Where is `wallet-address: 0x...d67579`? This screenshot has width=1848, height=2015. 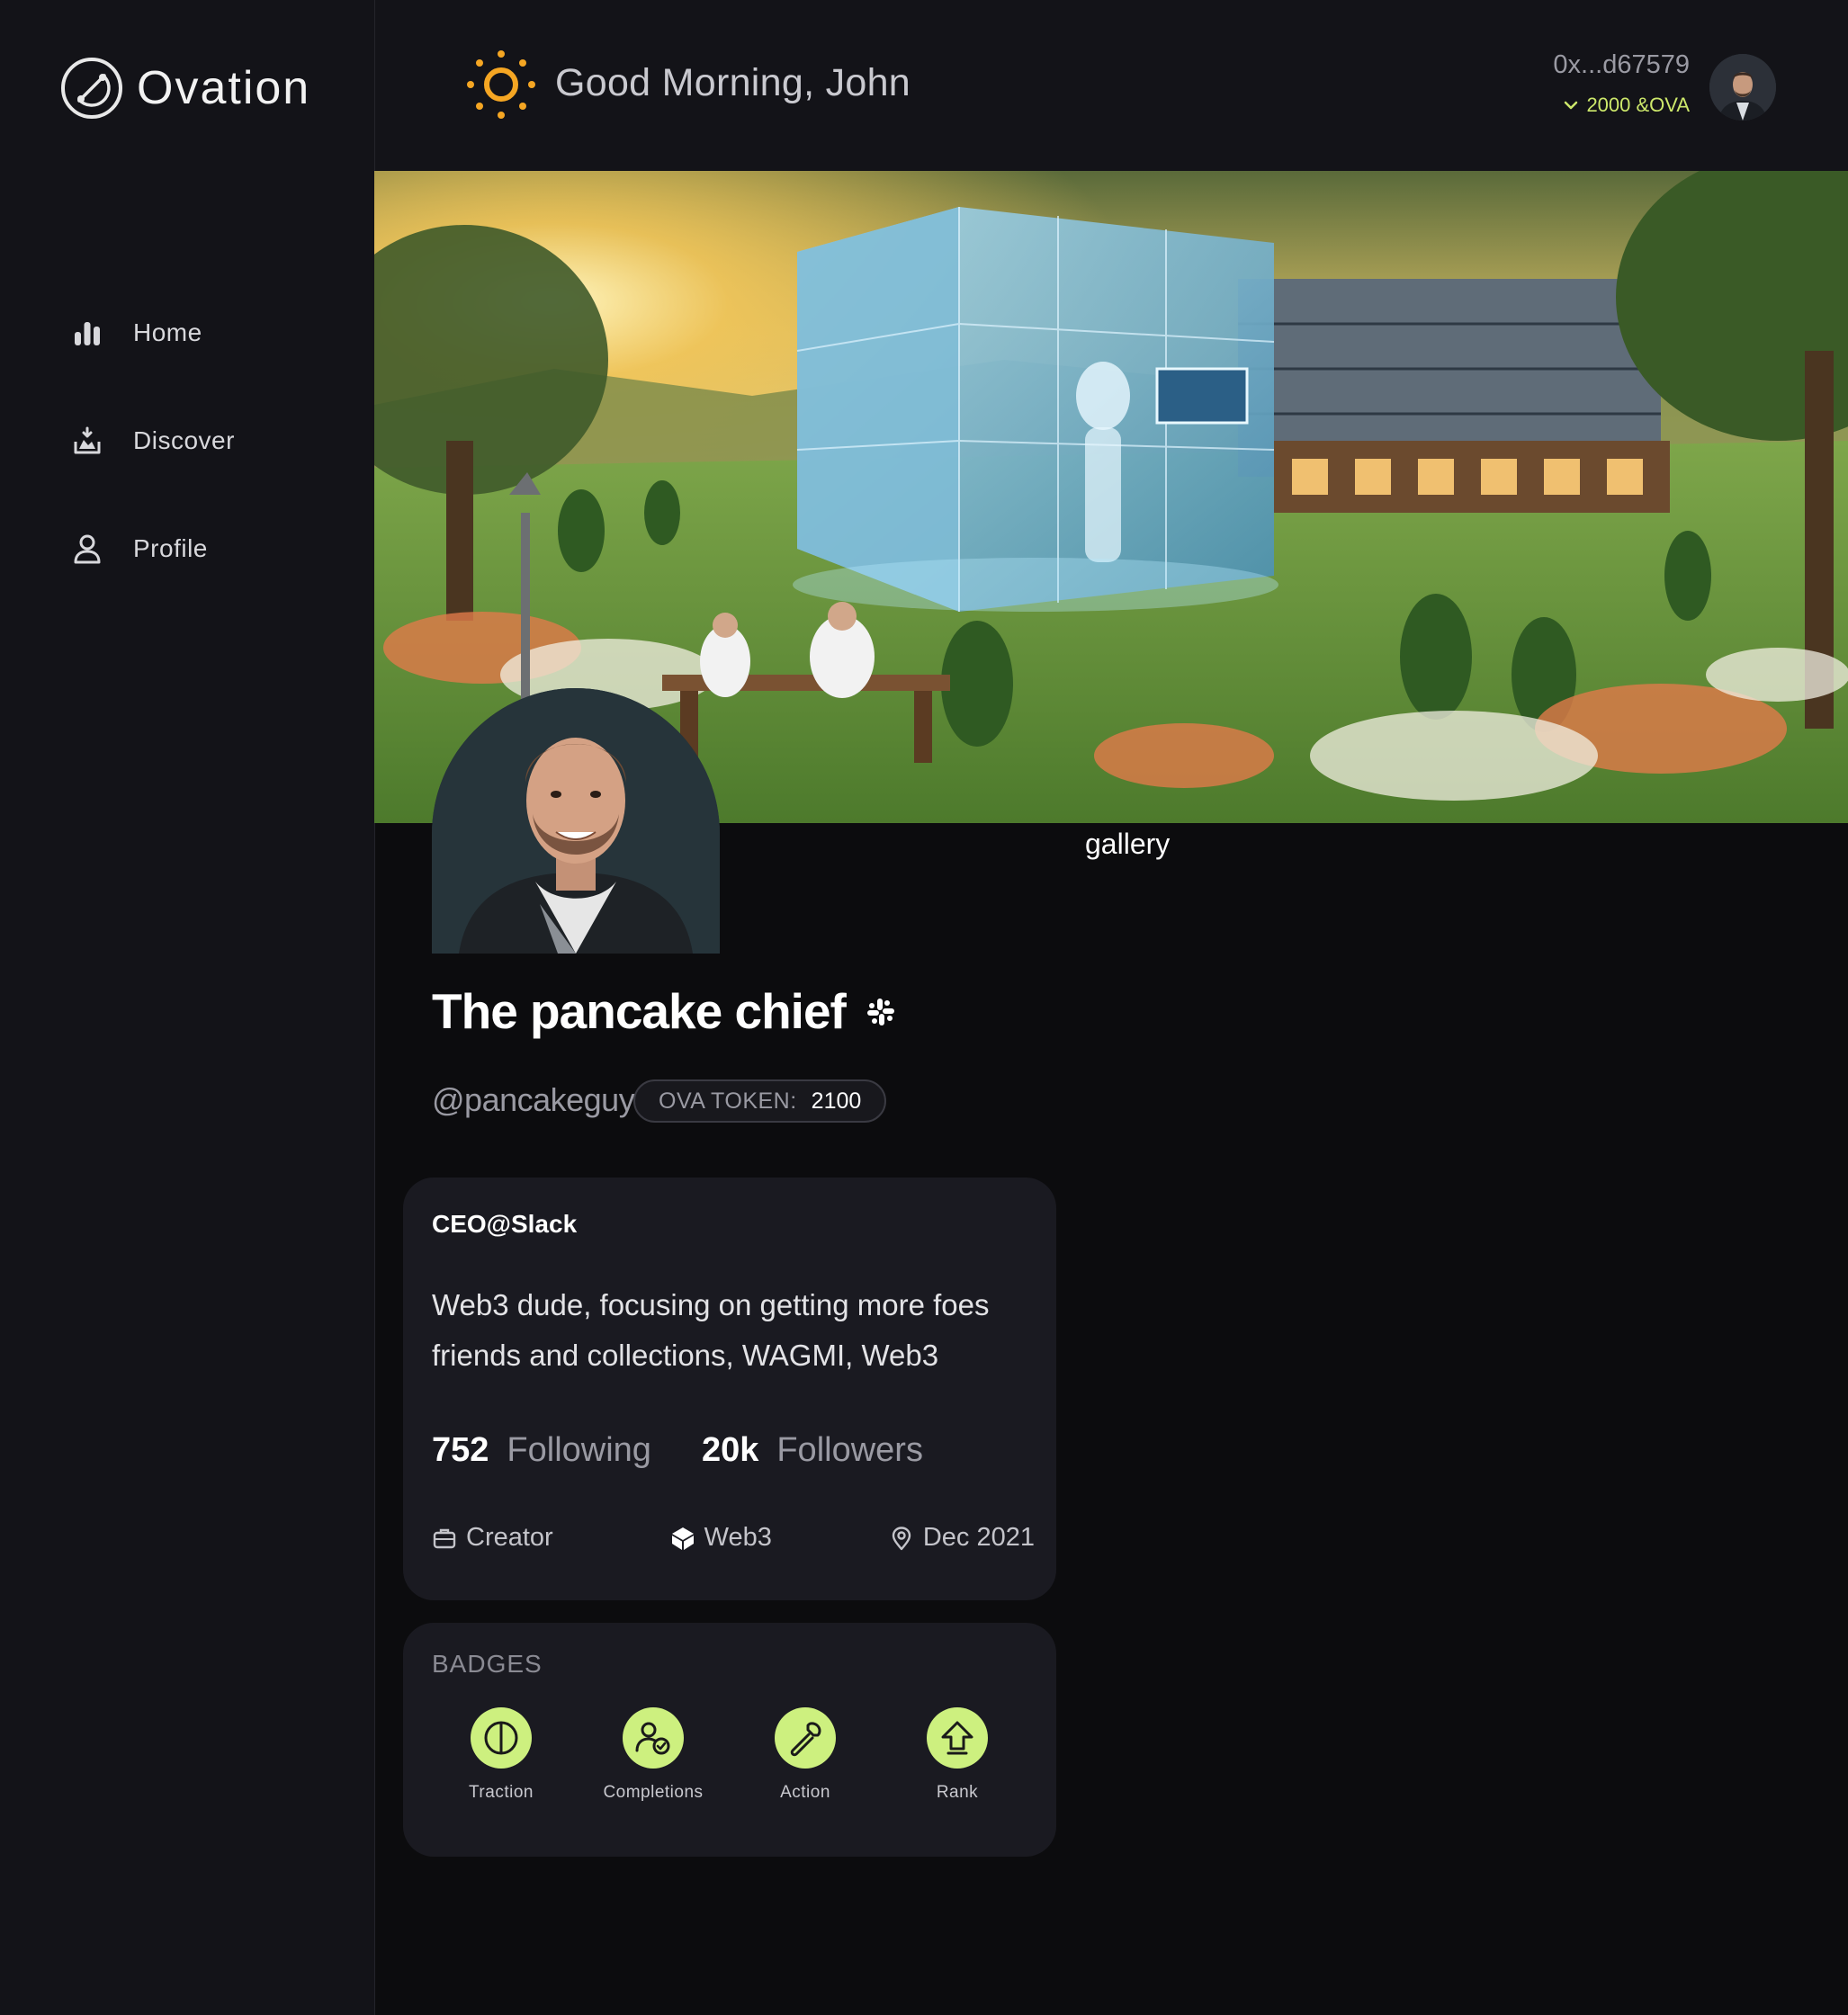 wallet-address: 0x...d67579 is located at coordinates (1621, 65).